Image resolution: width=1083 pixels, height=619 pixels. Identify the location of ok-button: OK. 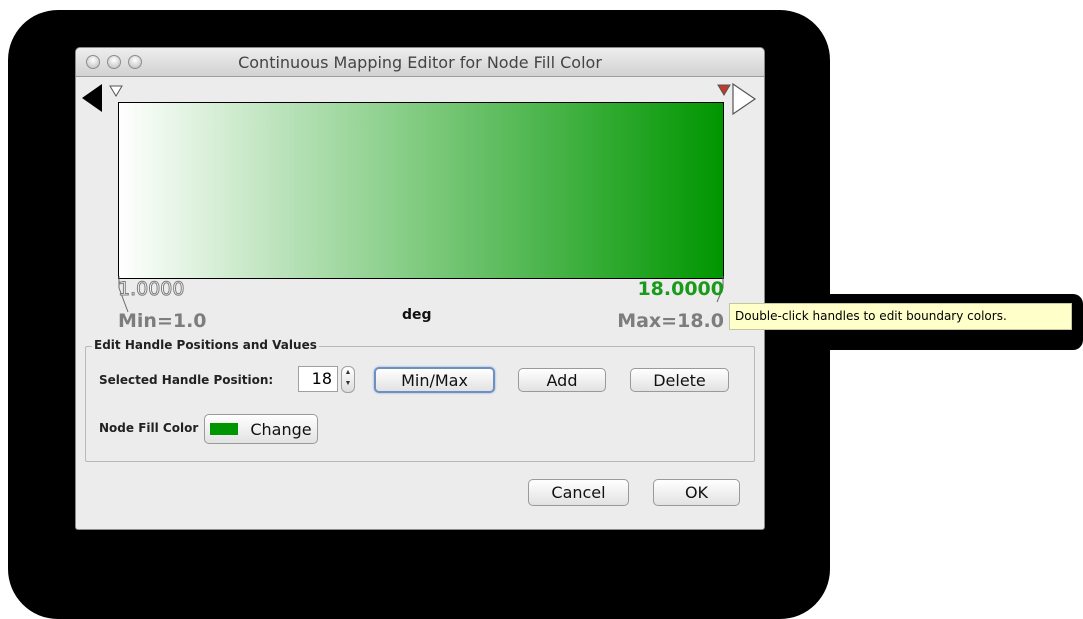
(696, 492).